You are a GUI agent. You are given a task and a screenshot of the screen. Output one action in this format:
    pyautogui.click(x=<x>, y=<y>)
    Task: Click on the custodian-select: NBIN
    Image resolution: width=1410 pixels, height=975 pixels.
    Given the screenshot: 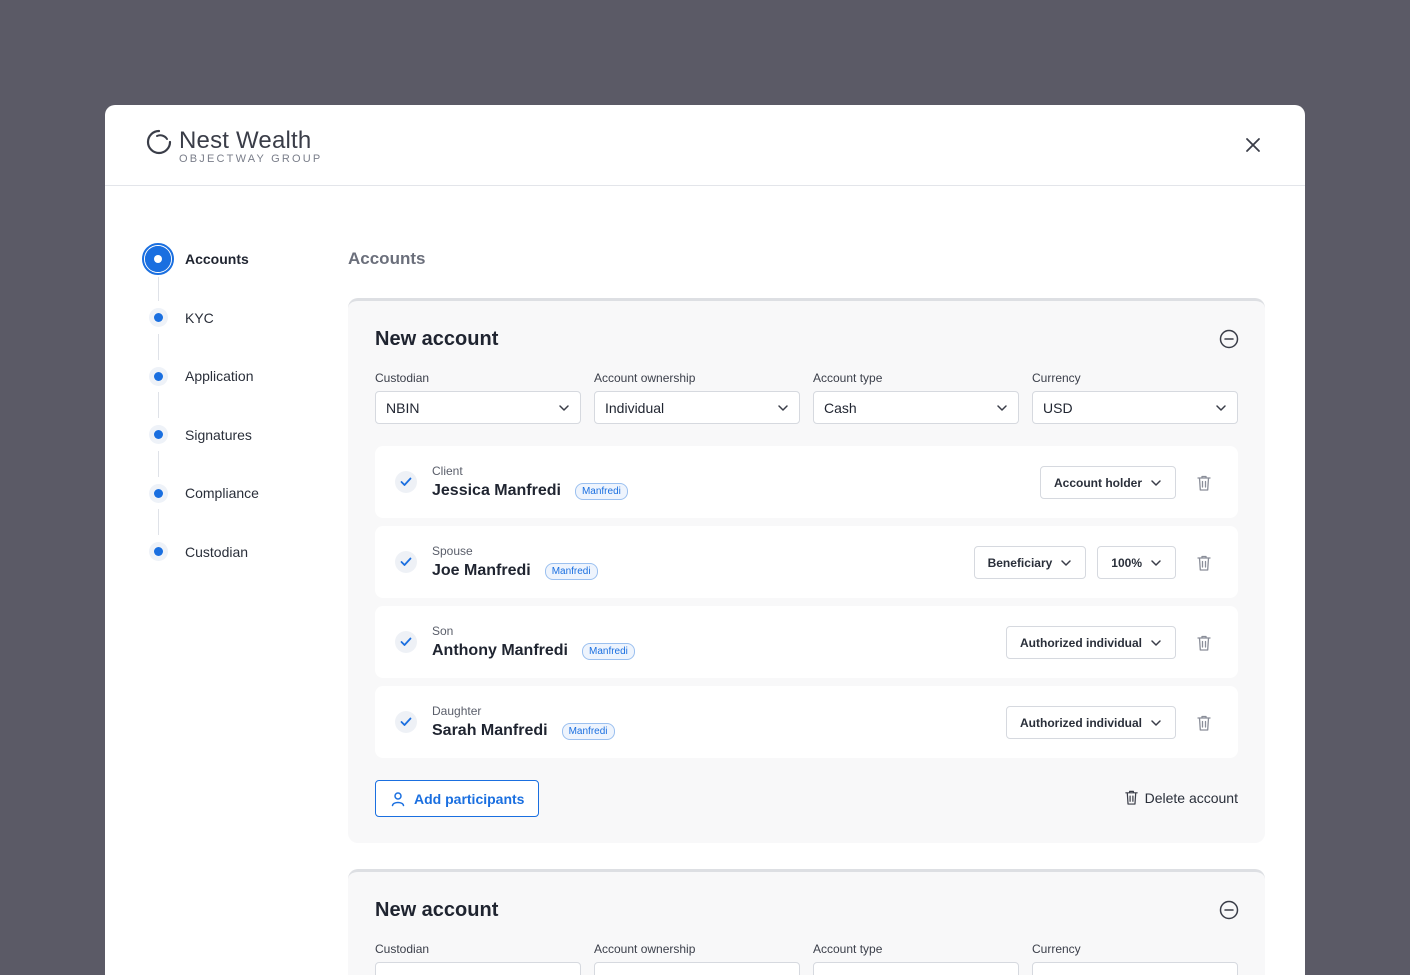 What is the action you would take?
    pyautogui.click(x=478, y=407)
    